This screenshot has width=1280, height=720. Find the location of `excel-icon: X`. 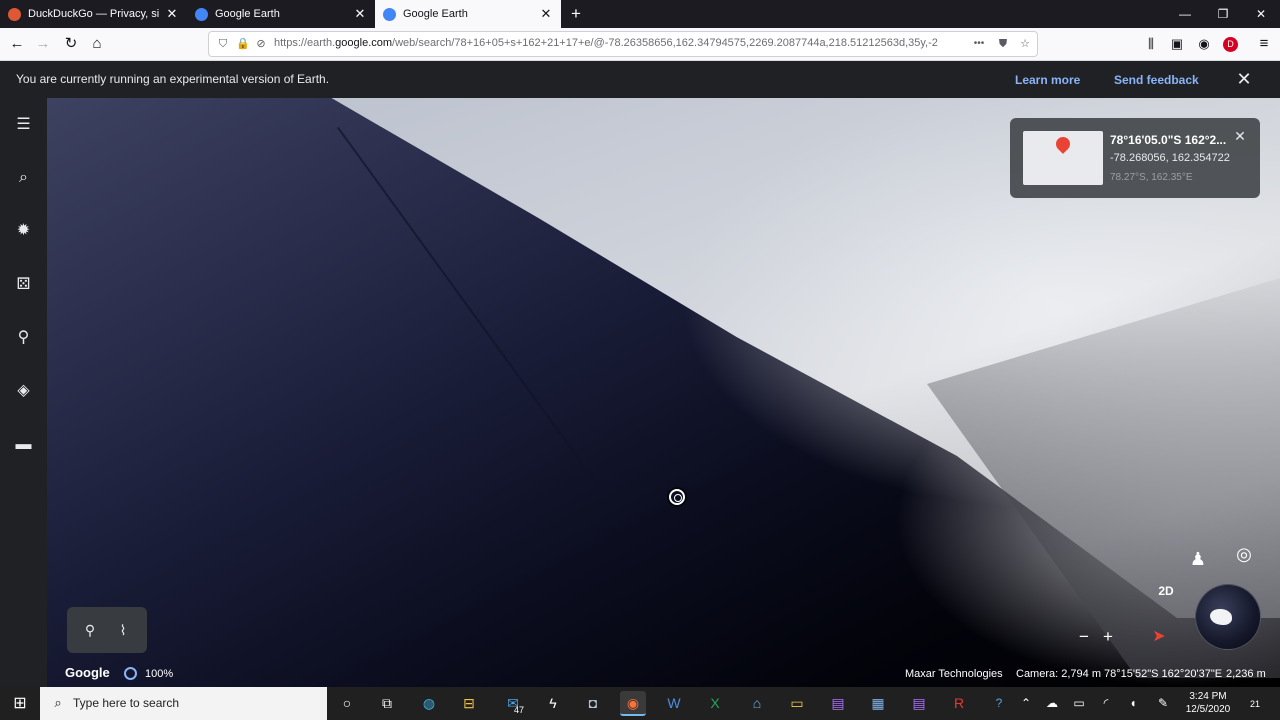

excel-icon: X is located at coordinates (715, 703).